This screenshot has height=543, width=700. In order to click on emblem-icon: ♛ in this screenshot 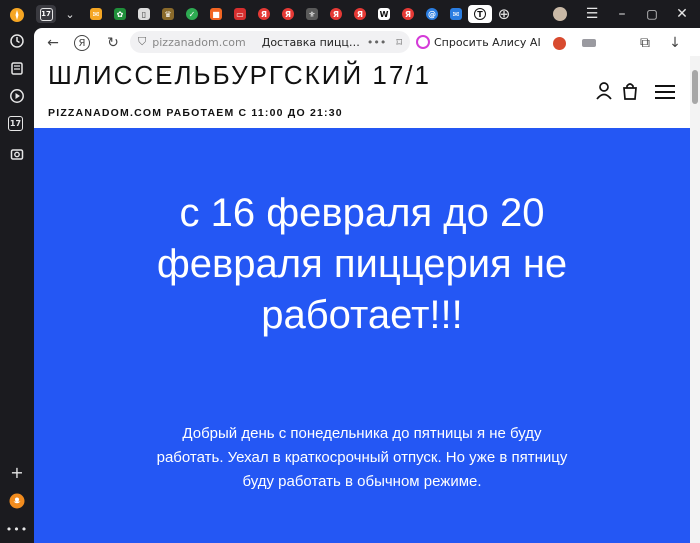, I will do `click(168, 14)`.